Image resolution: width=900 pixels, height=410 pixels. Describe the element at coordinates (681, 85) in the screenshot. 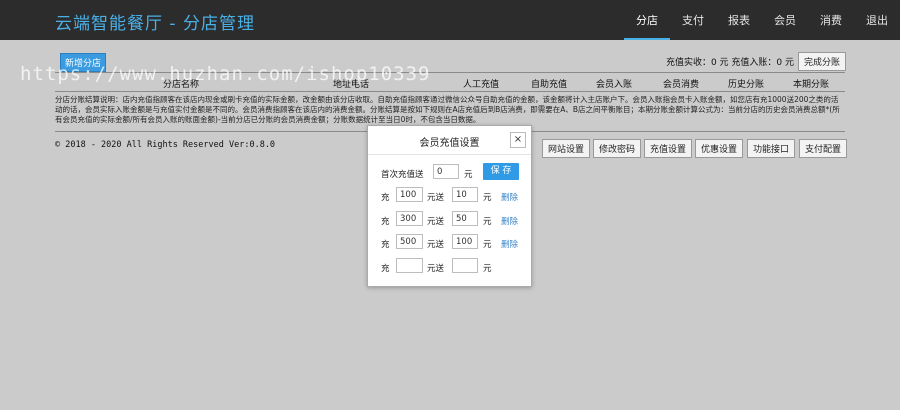

I see `column-member-consumption: 会员消费` at that location.